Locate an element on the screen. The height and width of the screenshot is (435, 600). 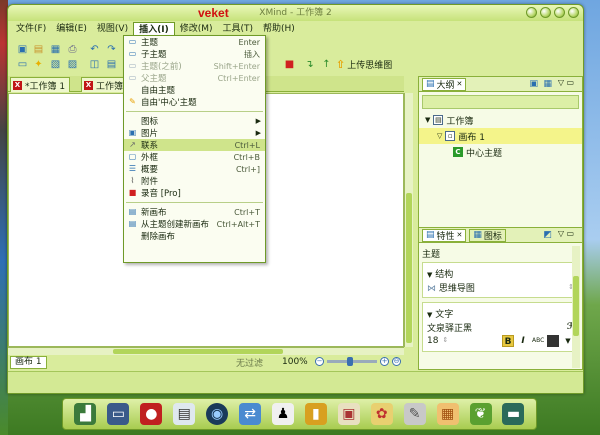
menu-item-subtopic: ▭ 子主题 插入 is located at coordinates (194, 54).